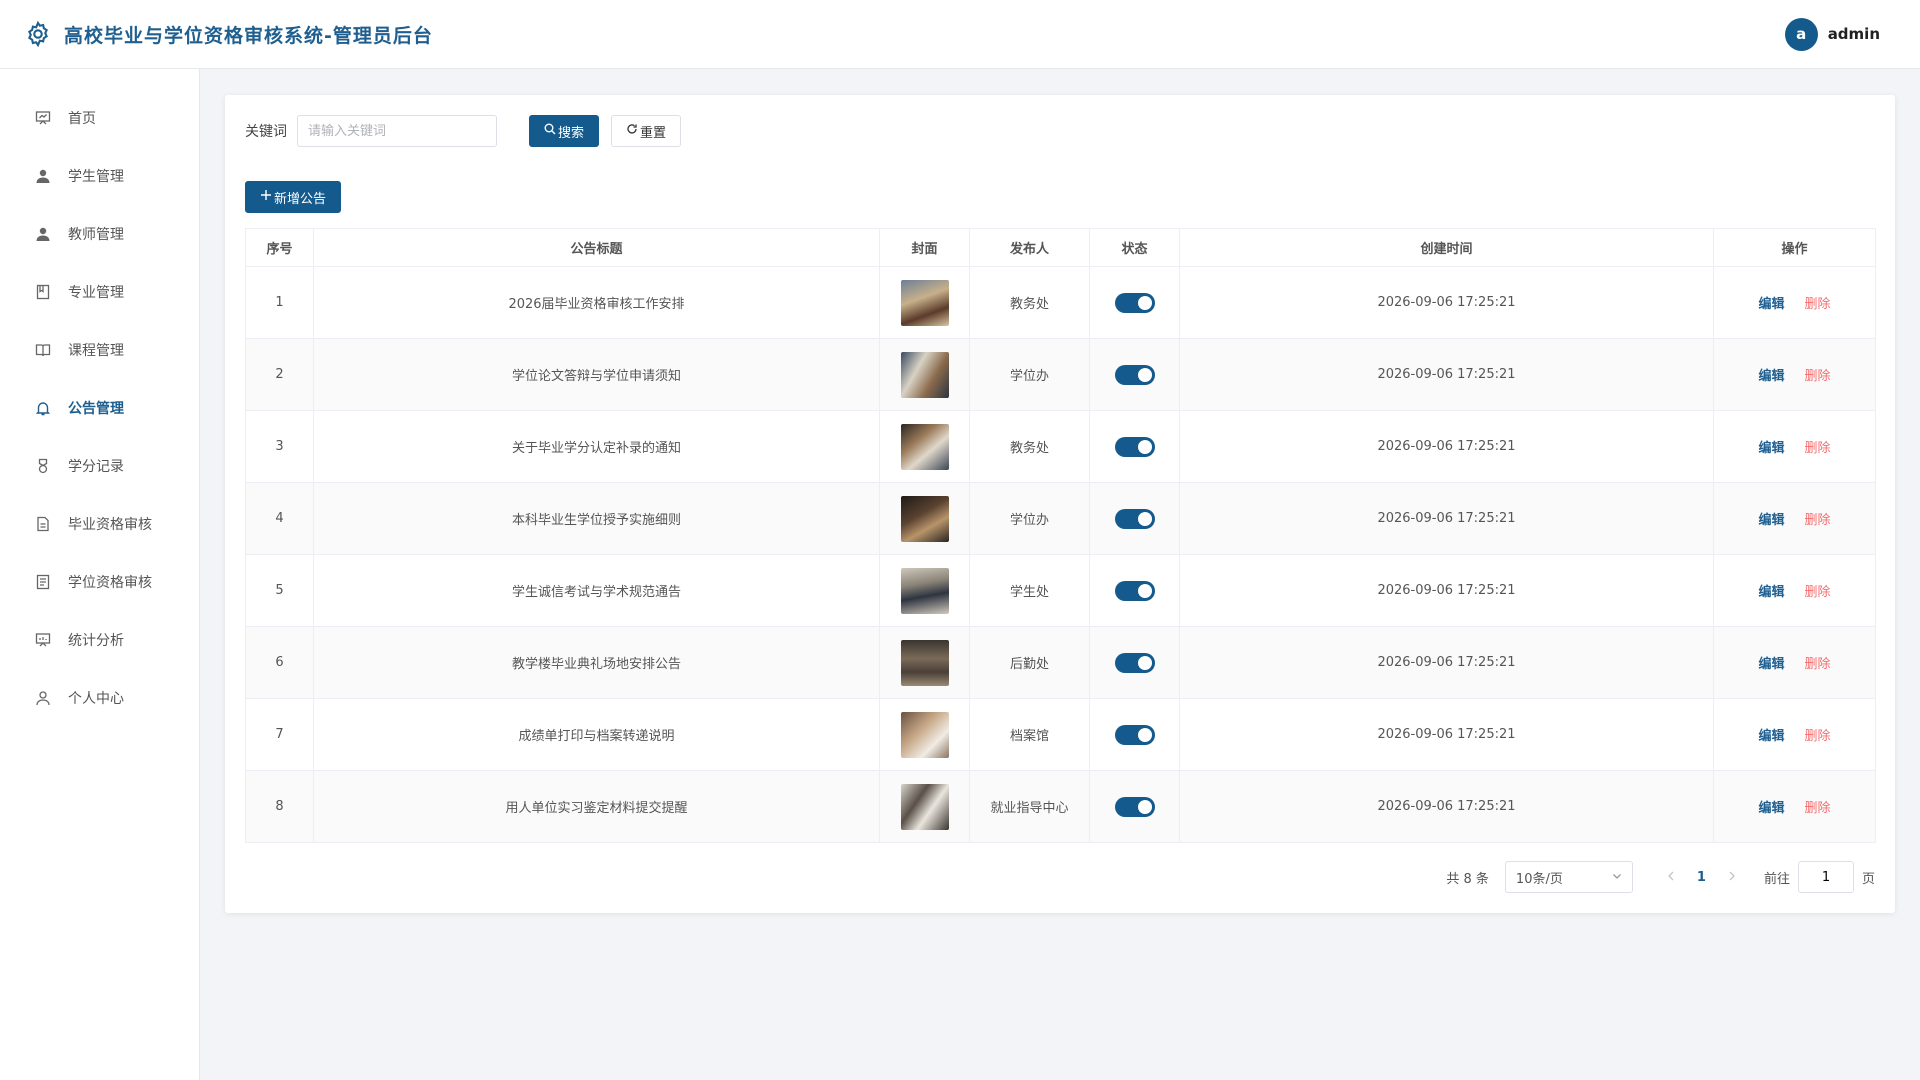 The width and height of the screenshot is (1920, 1080). Describe the element at coordinates (279, 734) in the screenshot. I see `row-index: 7` at that location.